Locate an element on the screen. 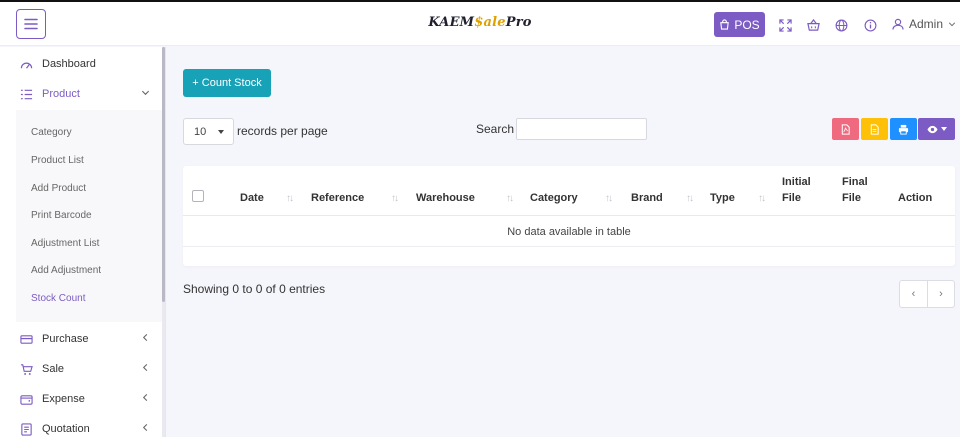 This screenshot has height=437, width=960. empty-table-message: No data available in table is located at coordinates (569, 232).